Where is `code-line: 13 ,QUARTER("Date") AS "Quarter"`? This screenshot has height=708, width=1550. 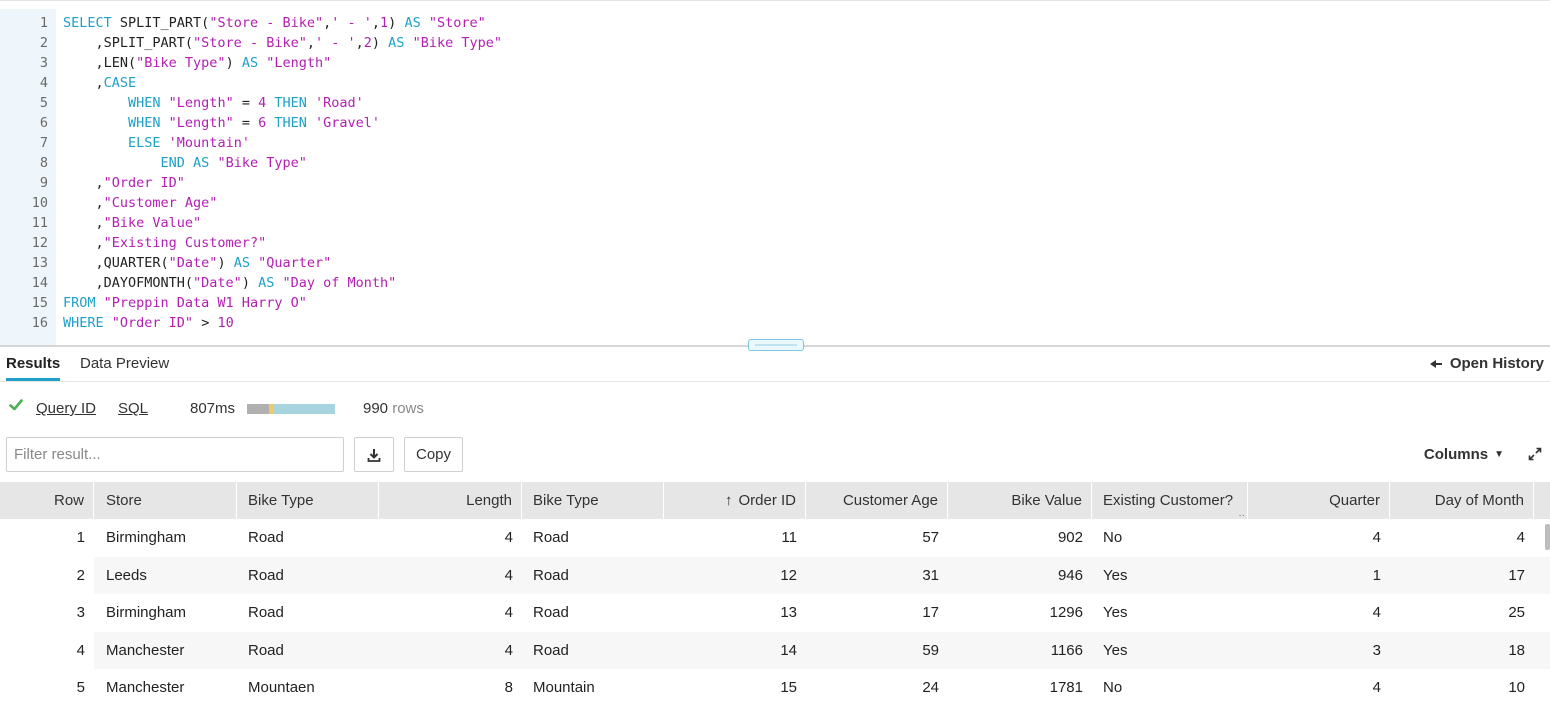 code-line: 13 ,QUARTER("Date") AS "Quarter" is located at coordinates (775, 263).